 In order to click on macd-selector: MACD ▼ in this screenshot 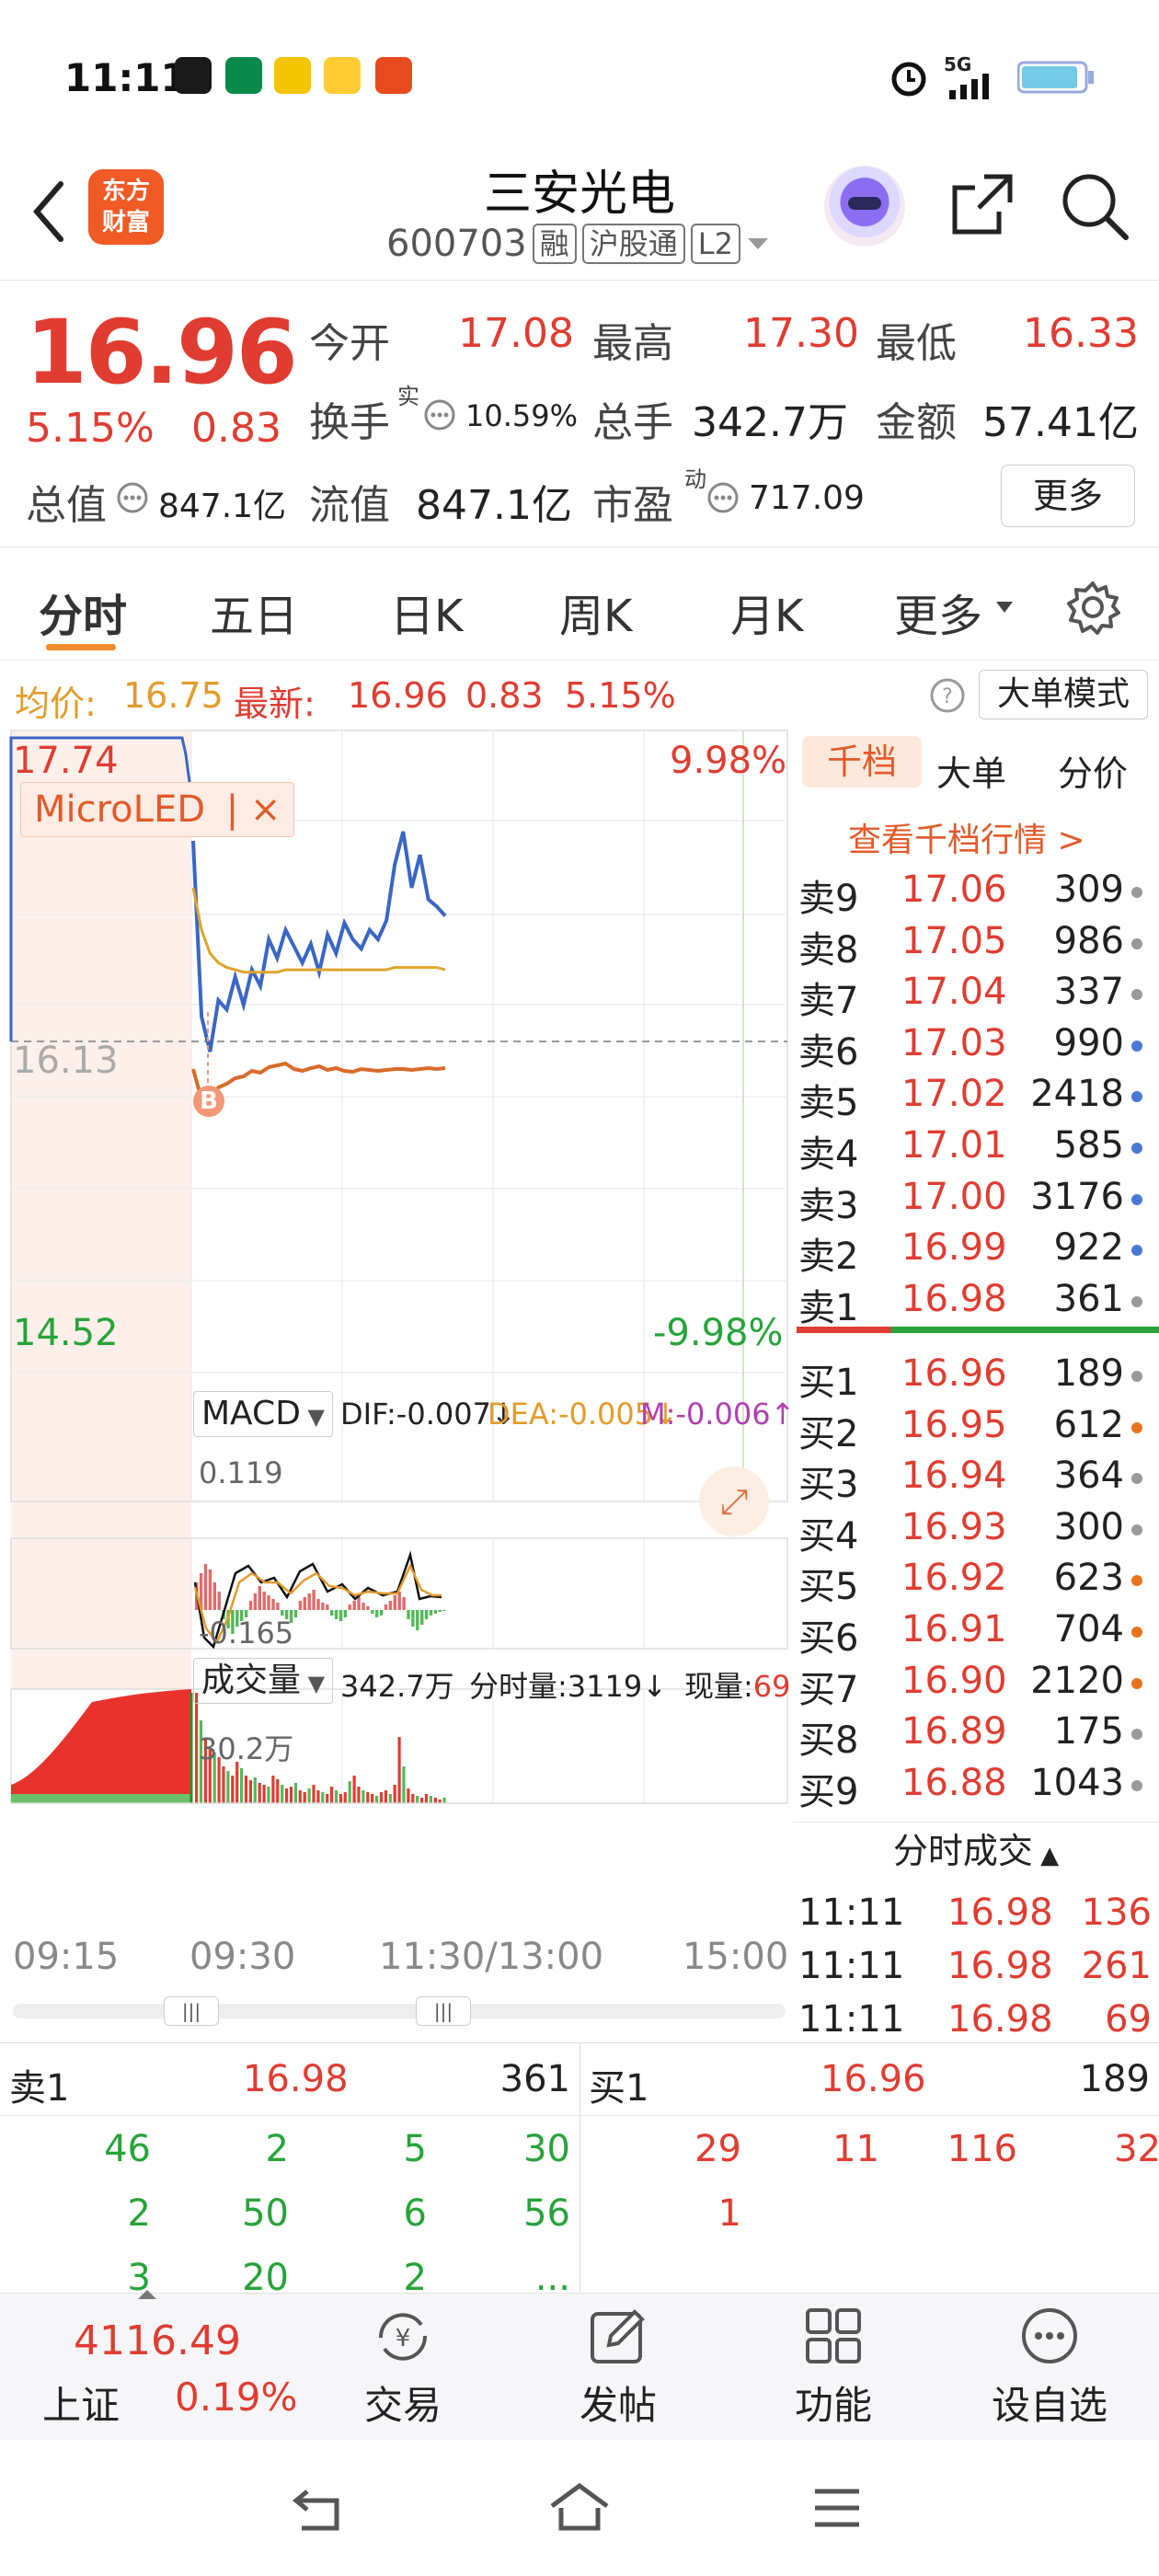, I will do `click(263, 1414)`.